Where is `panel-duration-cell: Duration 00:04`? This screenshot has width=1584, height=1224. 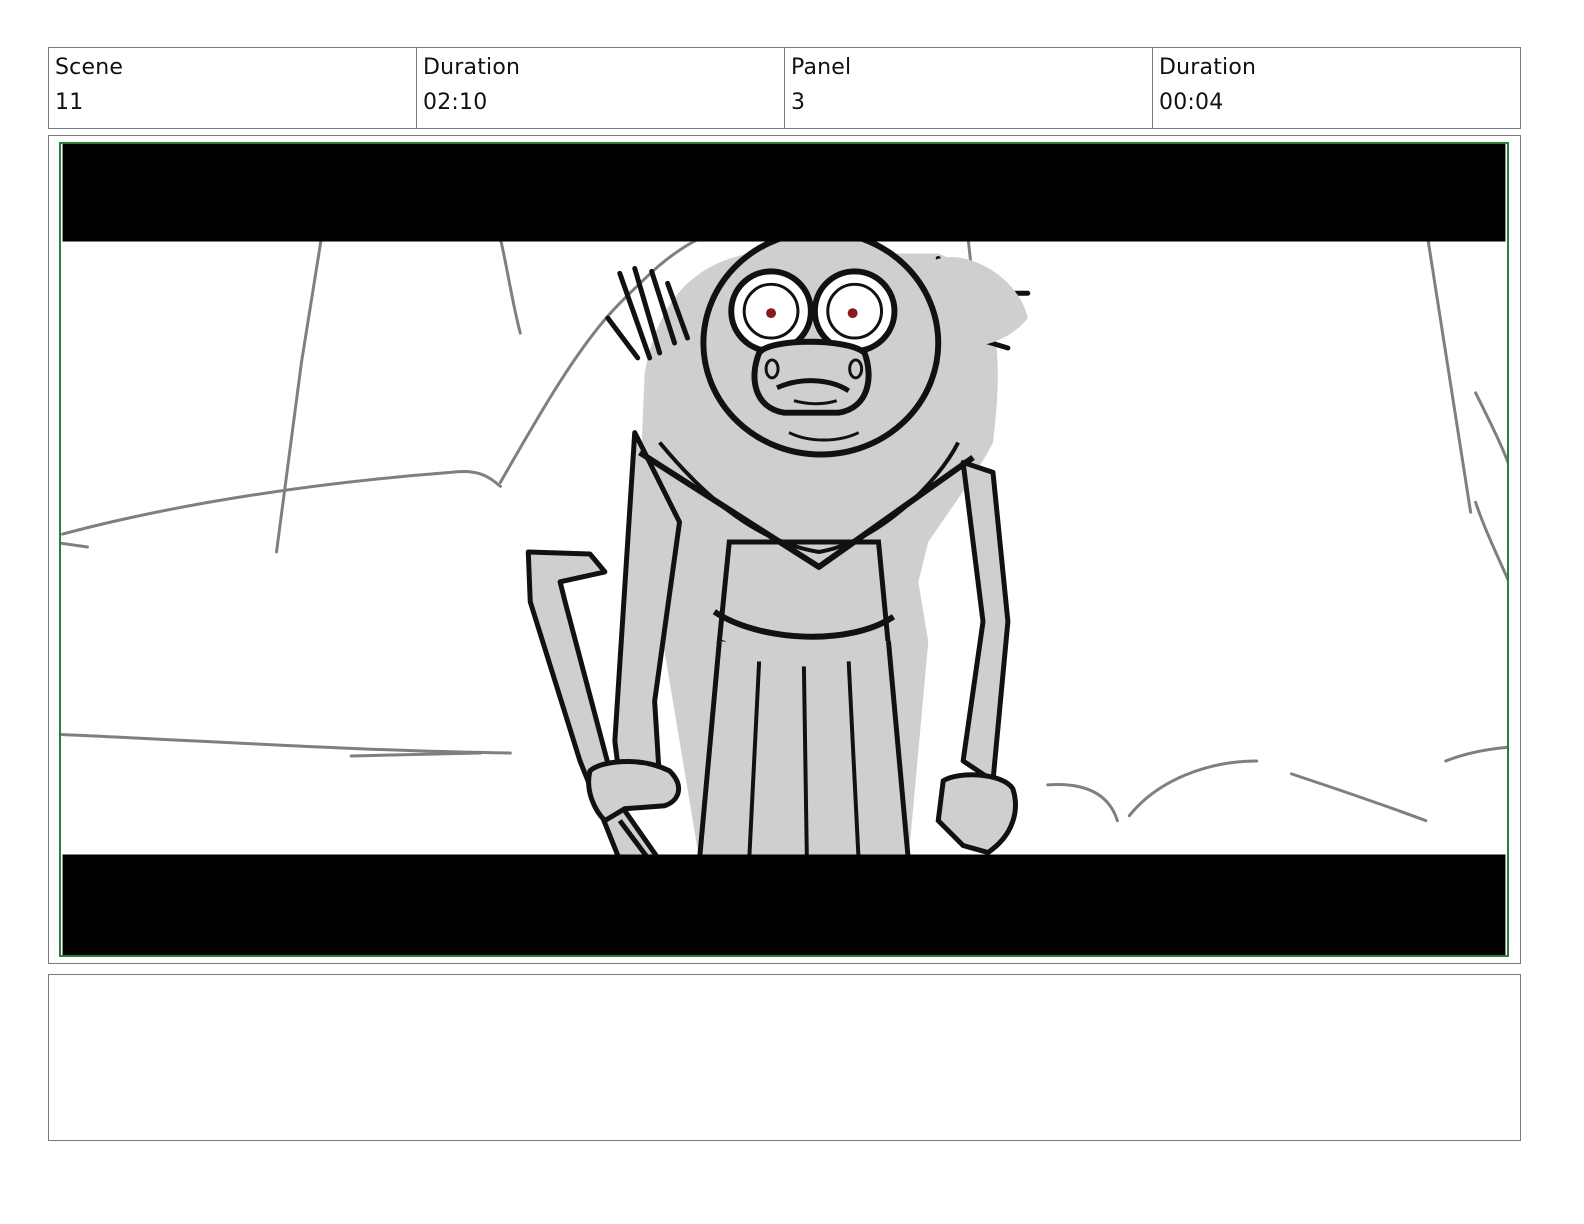
panel-duration-cell: Duration 00:04 is located at coordinates (1336, 88).